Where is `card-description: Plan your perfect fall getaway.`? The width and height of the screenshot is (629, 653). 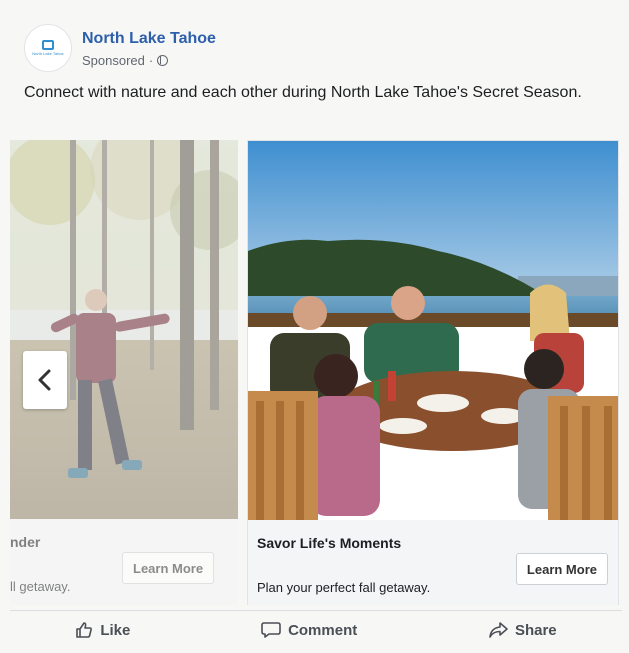
card-description: Plan your perfect fall getaway. is located at coordinates (344, 587).